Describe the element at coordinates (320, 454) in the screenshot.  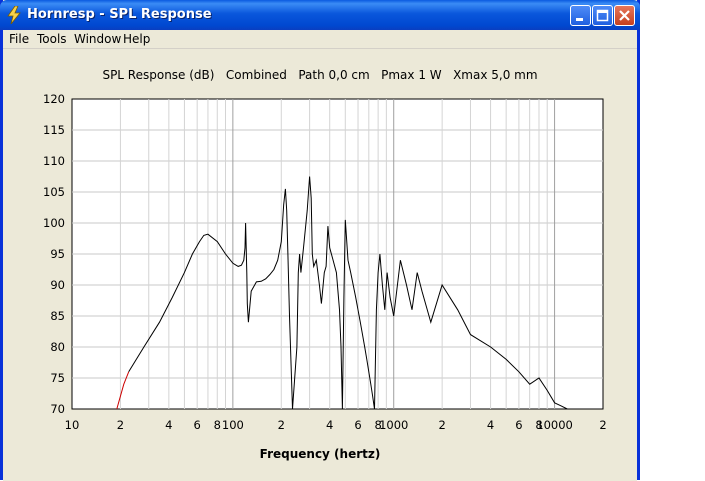
I see `x-axis-title: Frequency (hertz)` at that location.